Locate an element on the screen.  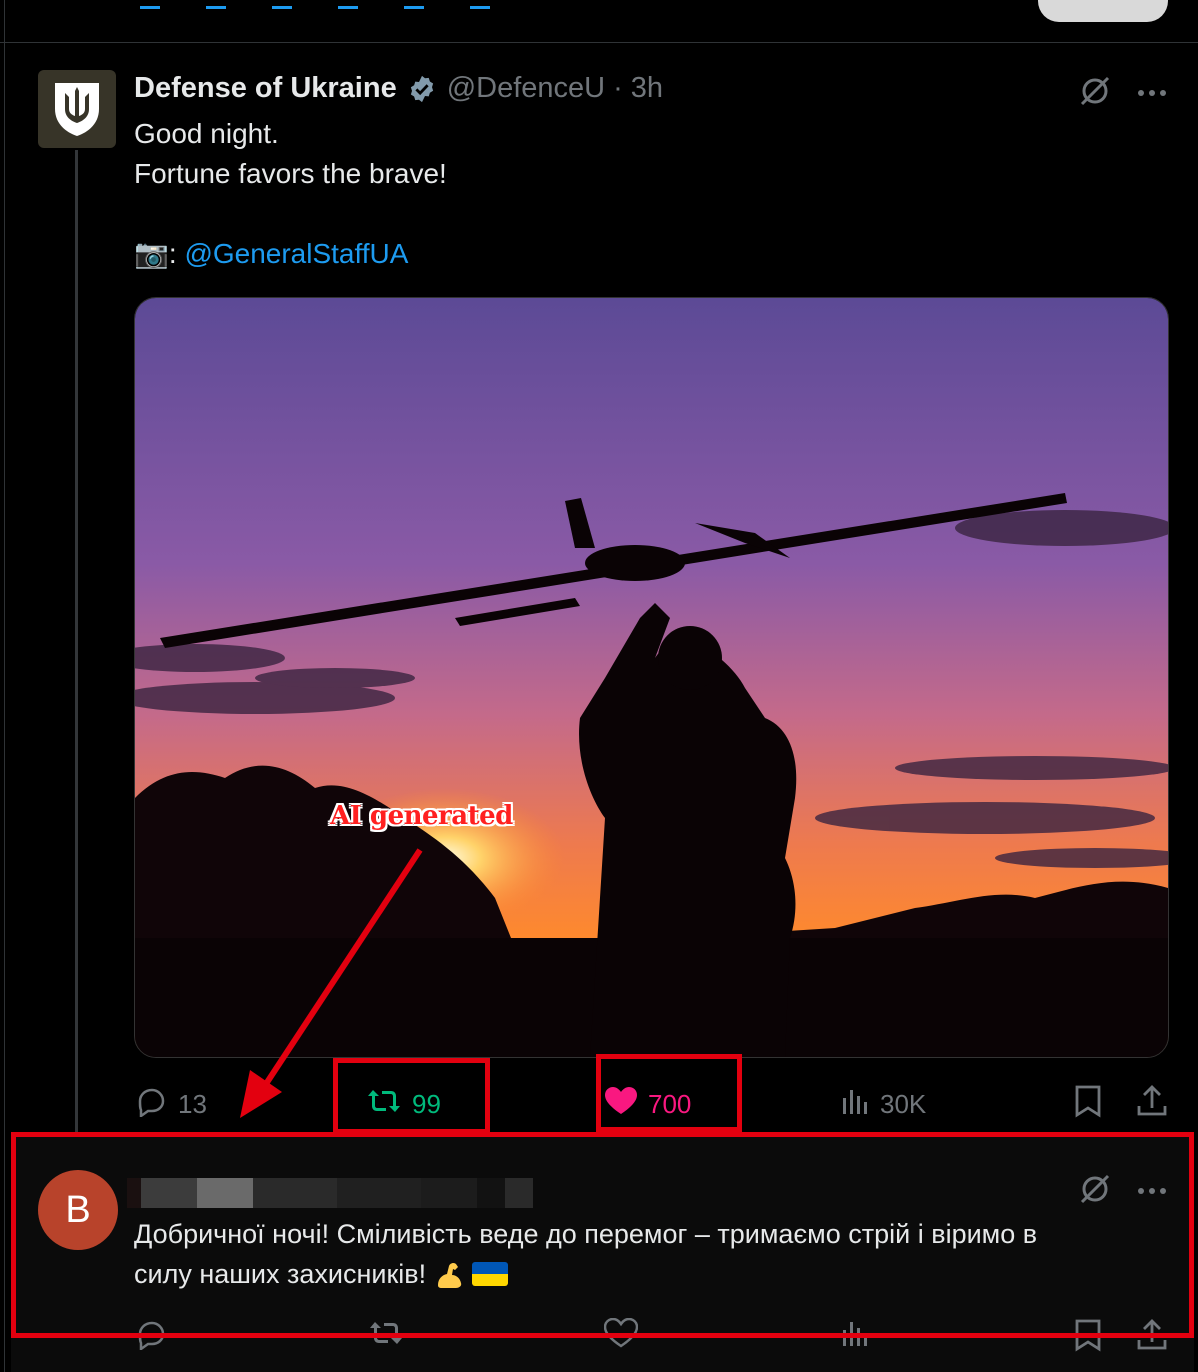
tweet-text-line: Good night. is located at coordinates (206, 133).